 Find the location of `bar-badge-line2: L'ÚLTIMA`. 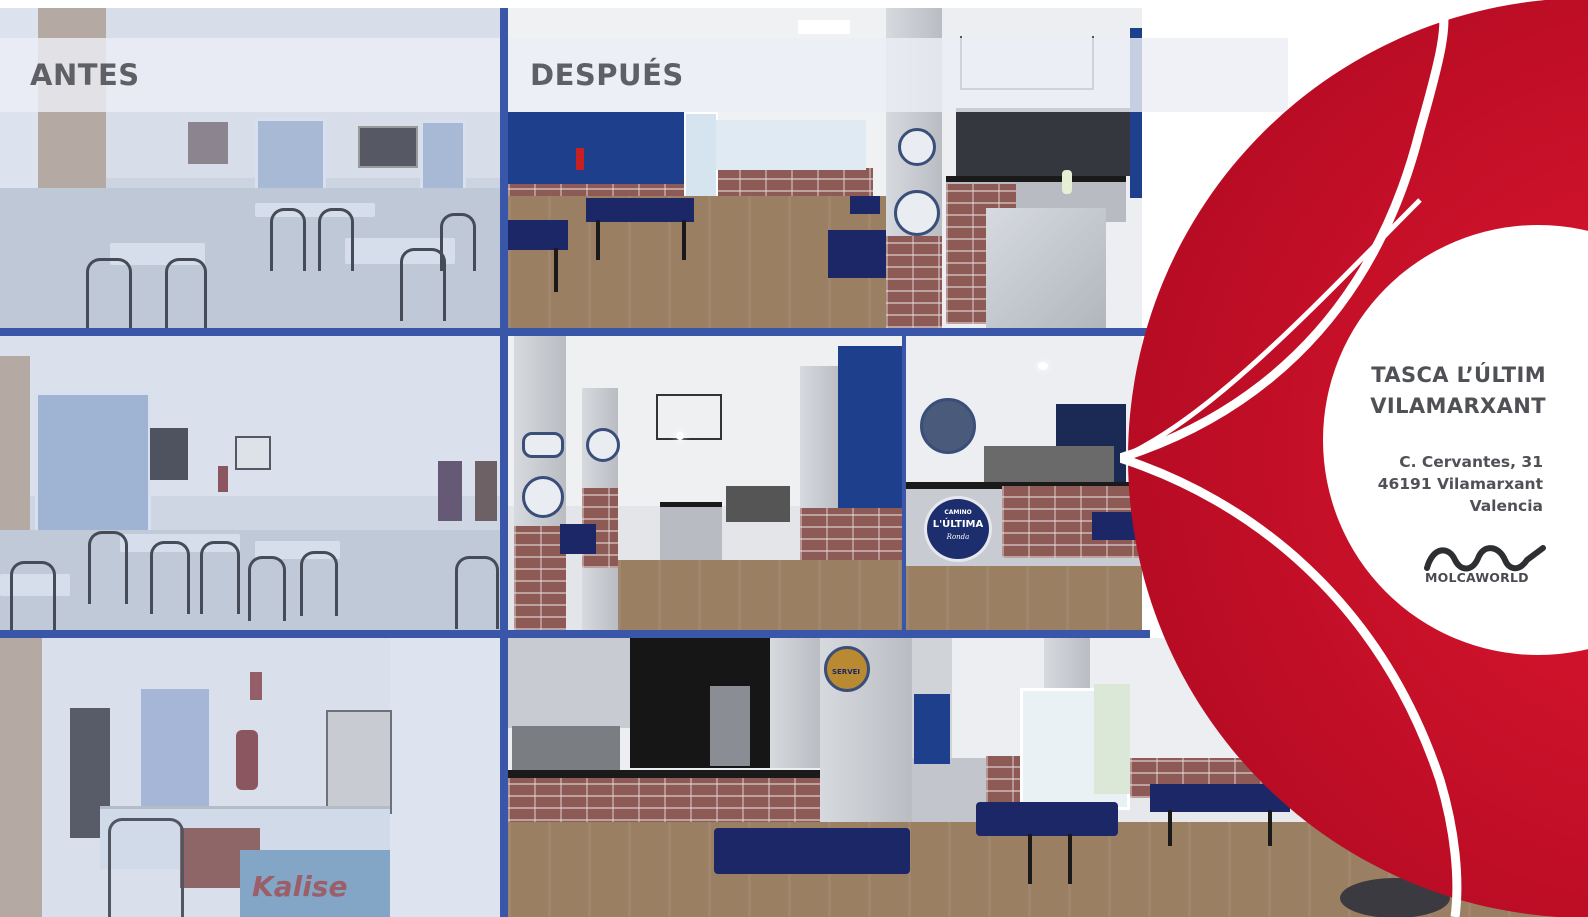

bar-badge-line2: L'ÚLTIMA is located at coordinates (958, 524).